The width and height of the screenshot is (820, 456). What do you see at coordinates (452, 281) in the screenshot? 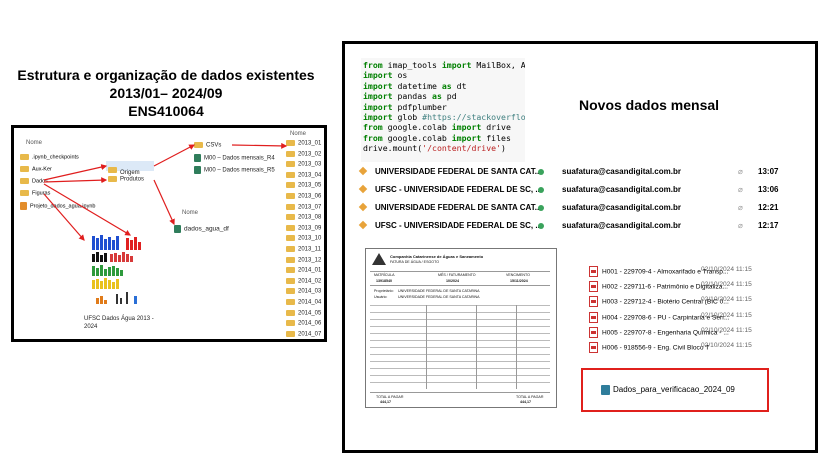
I see `invoice-mes: 10/2024` at bounding box center [452, 281].